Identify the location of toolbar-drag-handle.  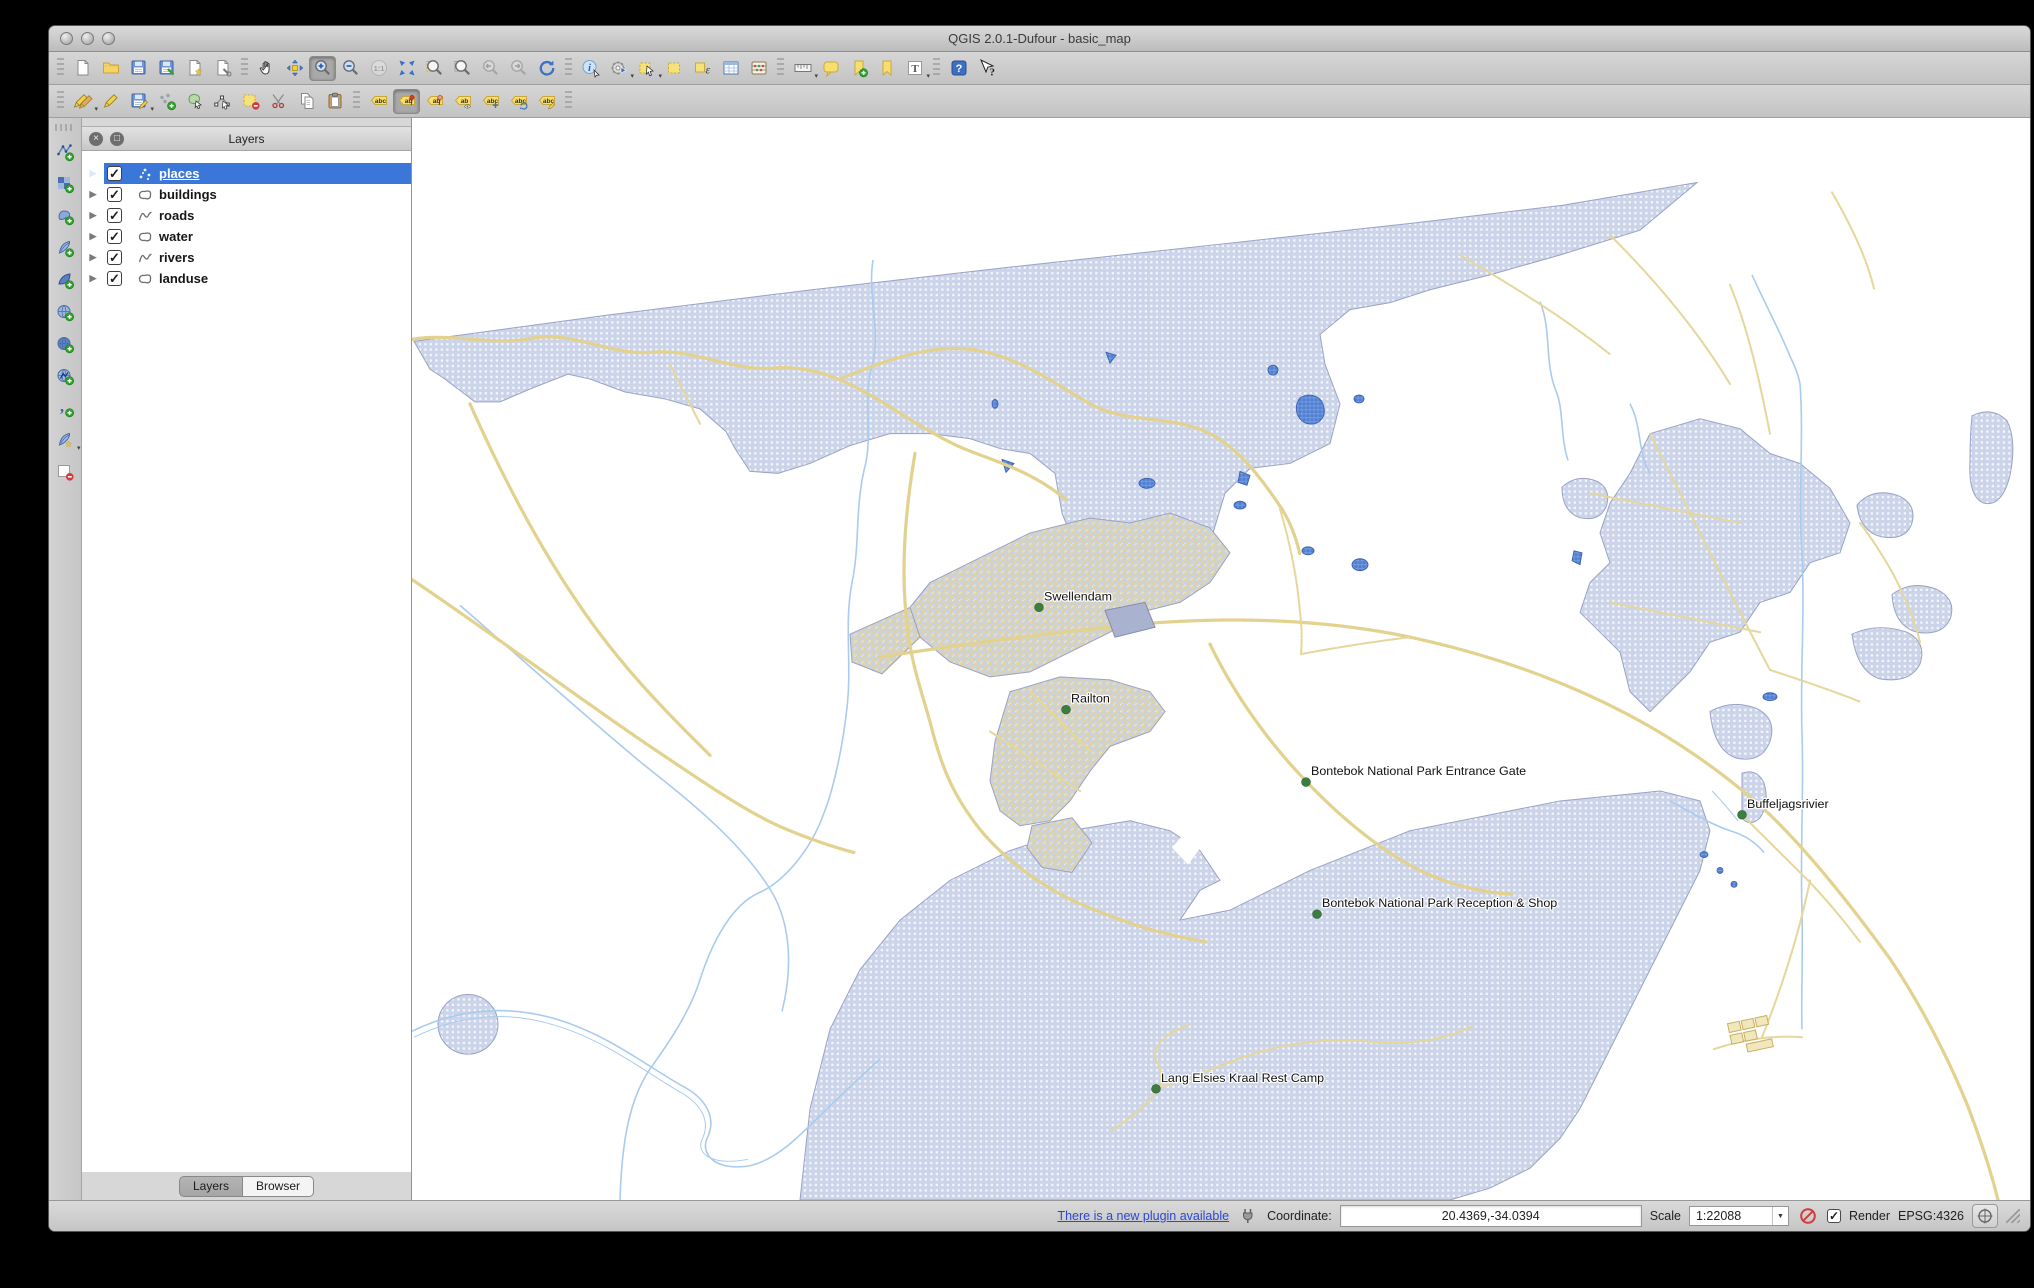
(780, 68).